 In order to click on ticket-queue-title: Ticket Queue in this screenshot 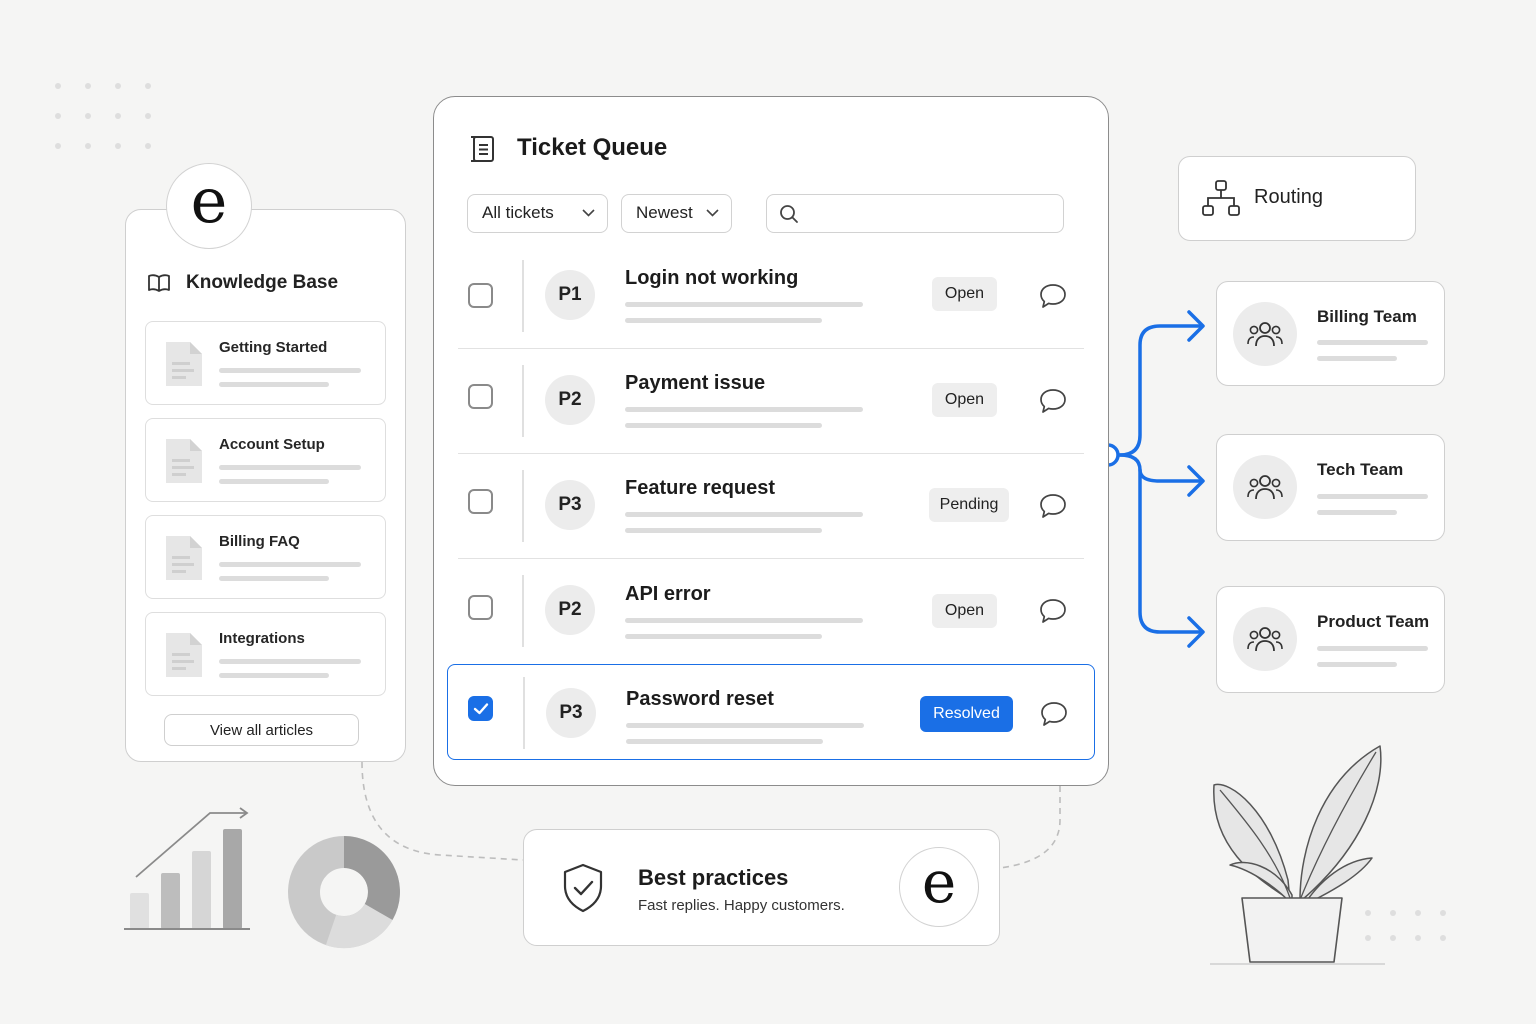, I will do `click(592, 147)`.